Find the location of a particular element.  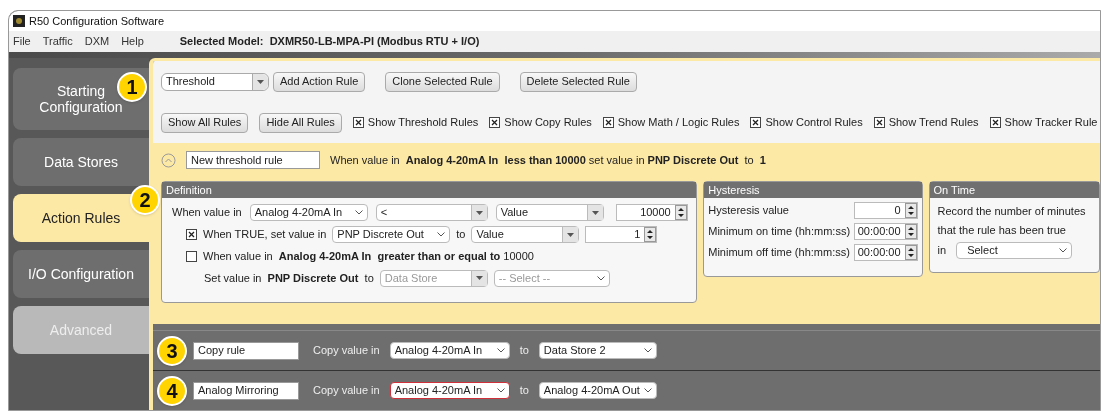

app-logo-icon is located at coordinates (19, 21).